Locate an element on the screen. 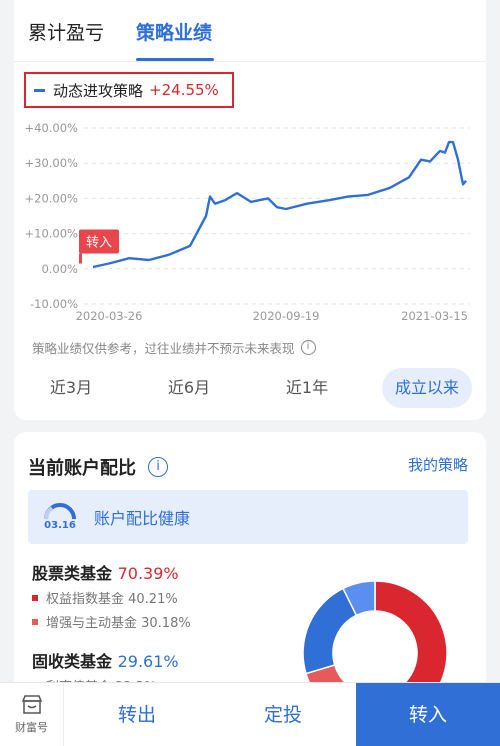 The image size is (500, 746). equity-fund-label: 股票类基金 is located at coordinates (72, 573).